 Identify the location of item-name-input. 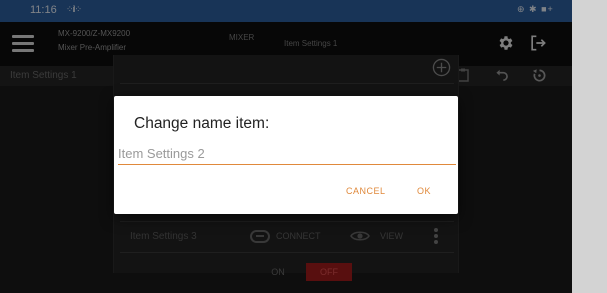
(287, 154).